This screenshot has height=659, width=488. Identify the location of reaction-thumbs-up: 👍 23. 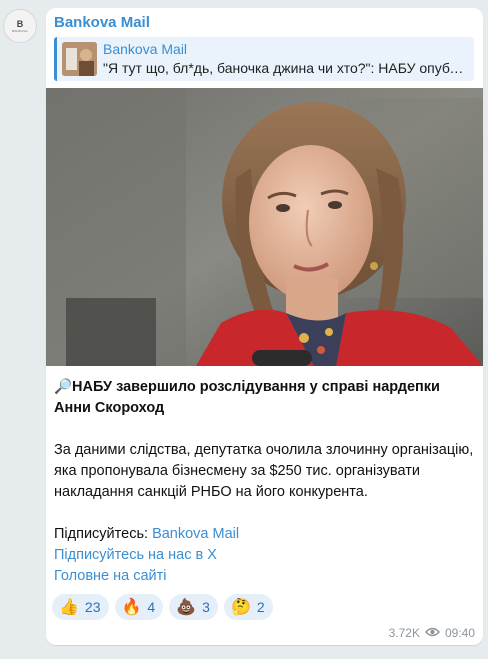
(80, 607).